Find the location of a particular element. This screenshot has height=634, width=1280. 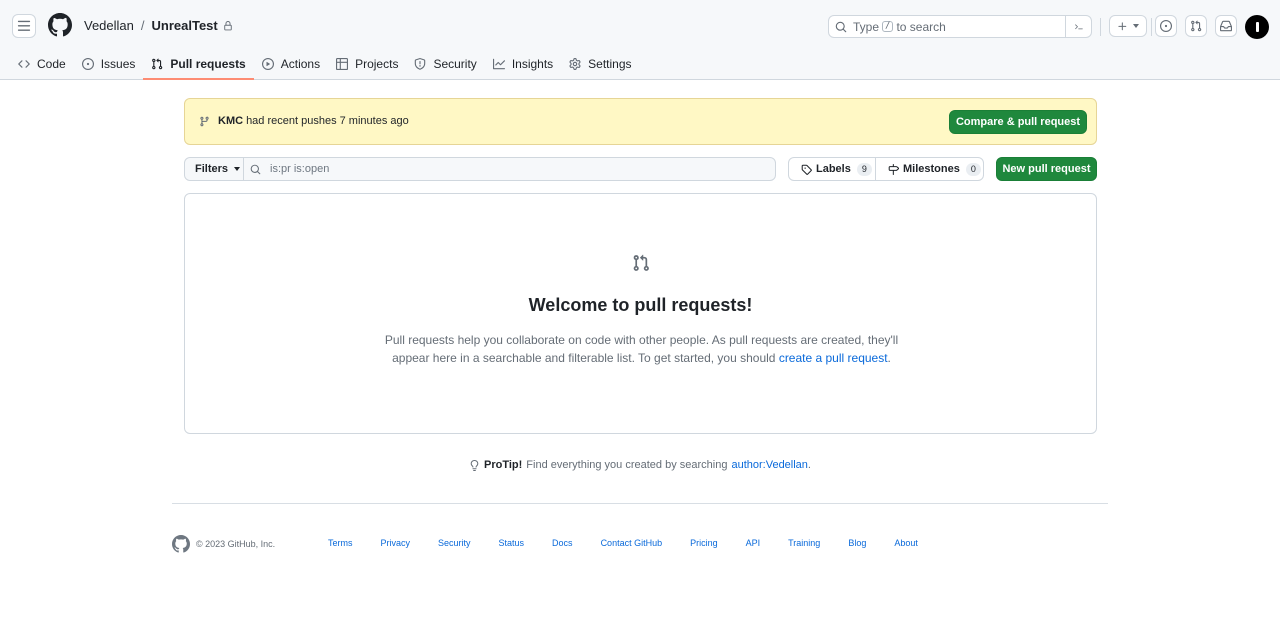

tab-code: Code is located at coordinates (42, 63).